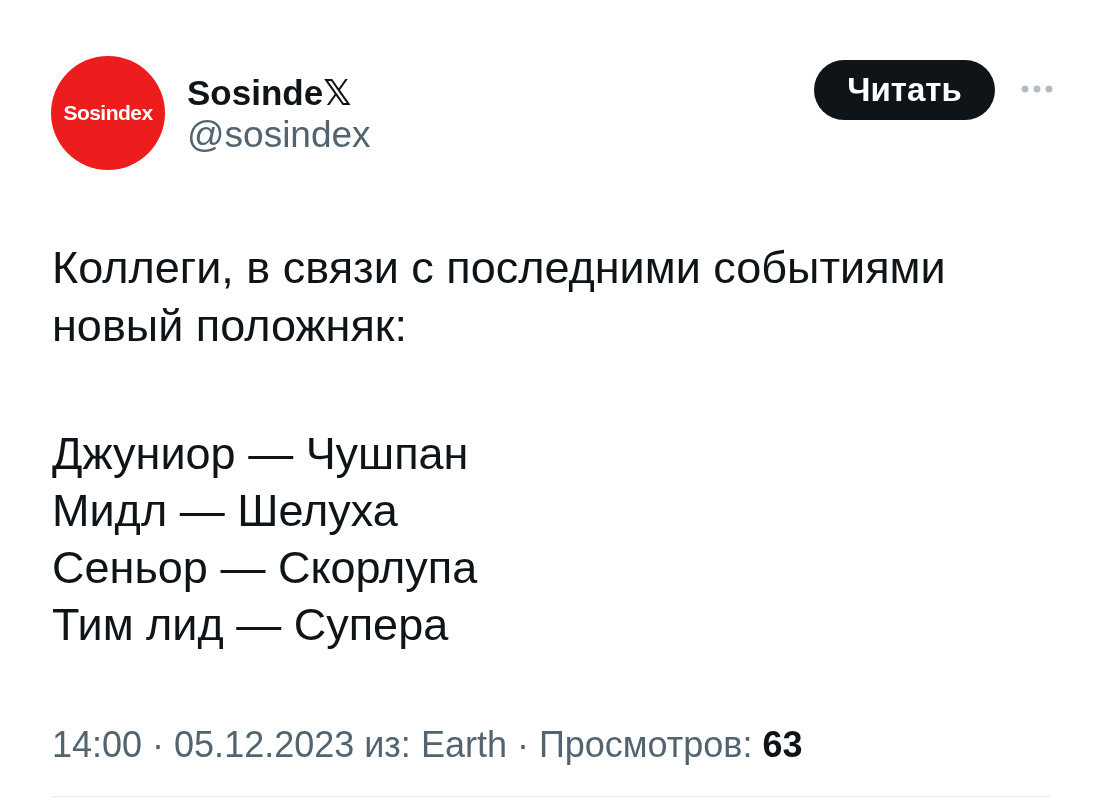 This screenshot has height=800, width=1105. What do you see at coordinates (904, 90) in the screenshot?
I see `read-button: Читать` at bounding box center [904, 90].